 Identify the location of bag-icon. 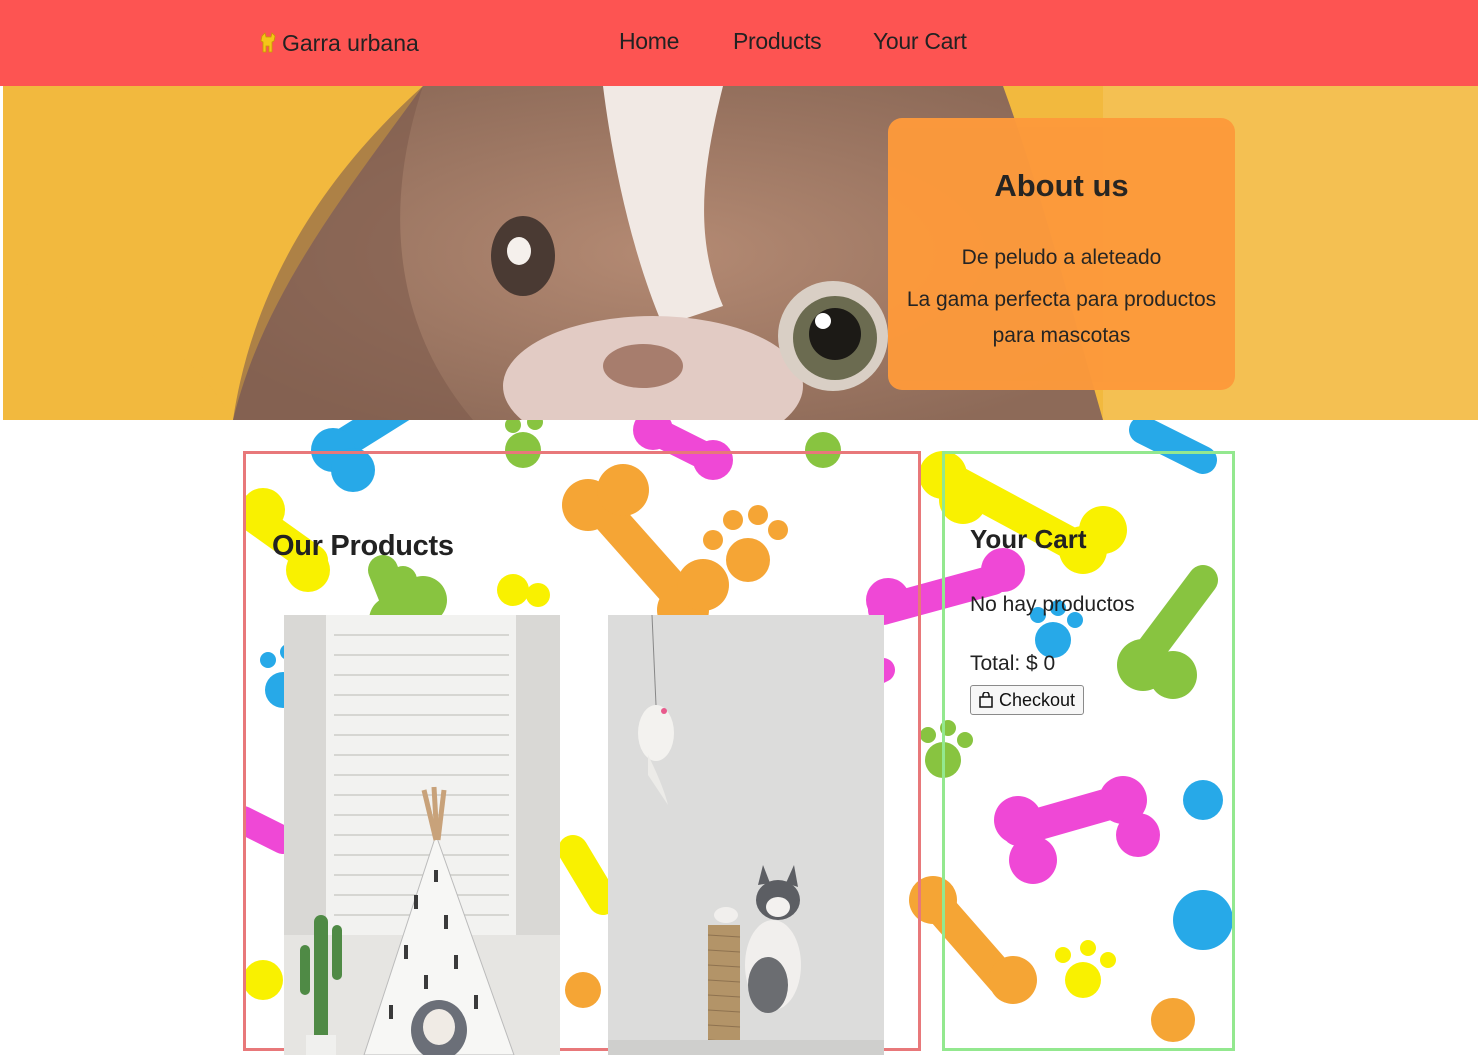
(986, 700).